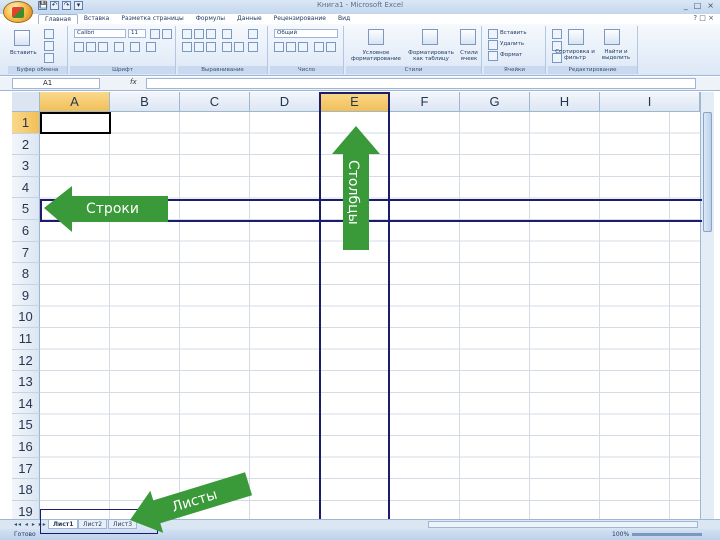  I want to click on conditional-formatting-button: Условное форматирование, so click(376, 56).